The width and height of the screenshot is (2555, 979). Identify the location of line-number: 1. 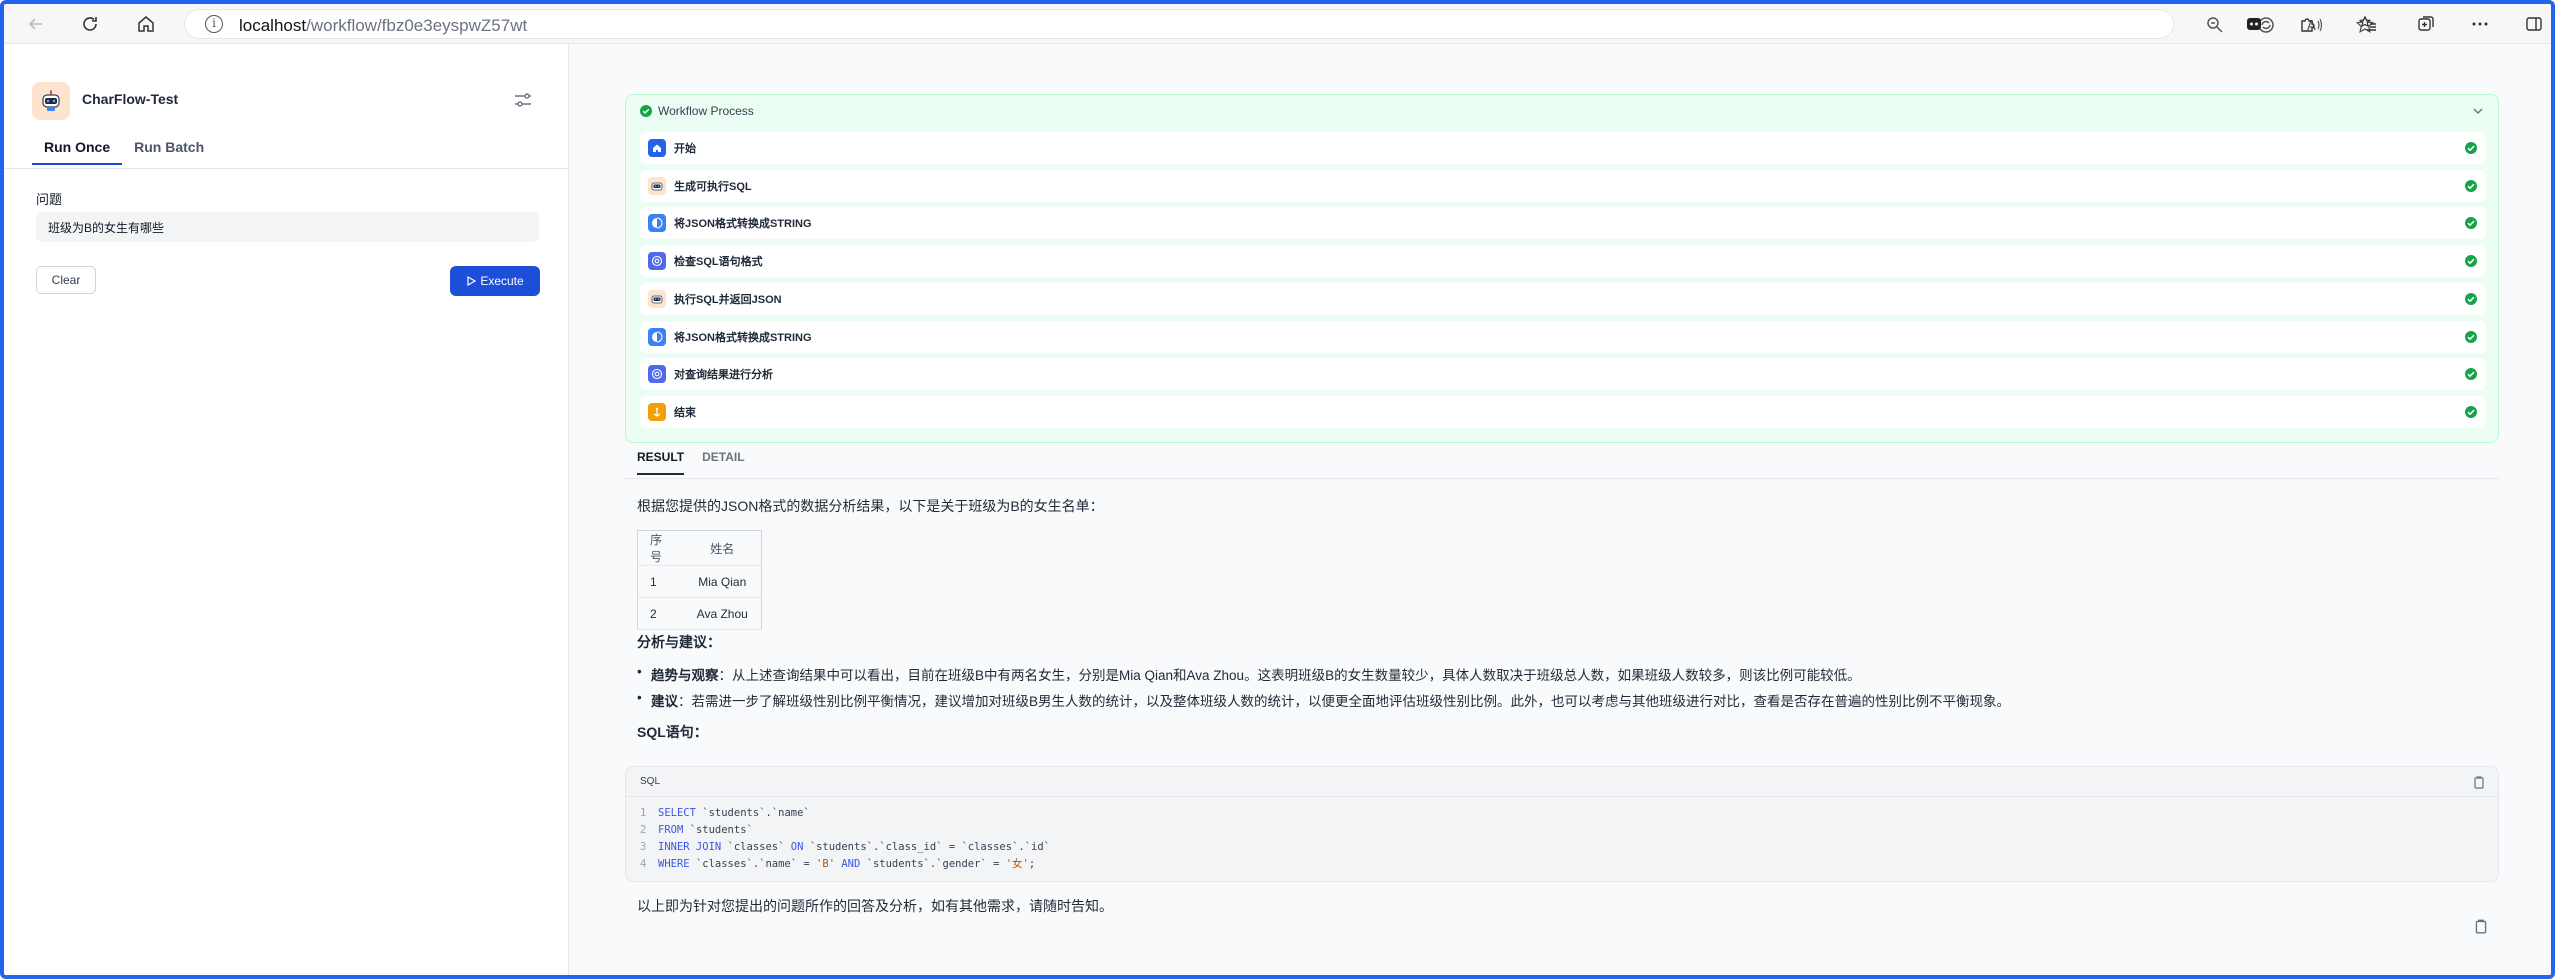
(643, 813).